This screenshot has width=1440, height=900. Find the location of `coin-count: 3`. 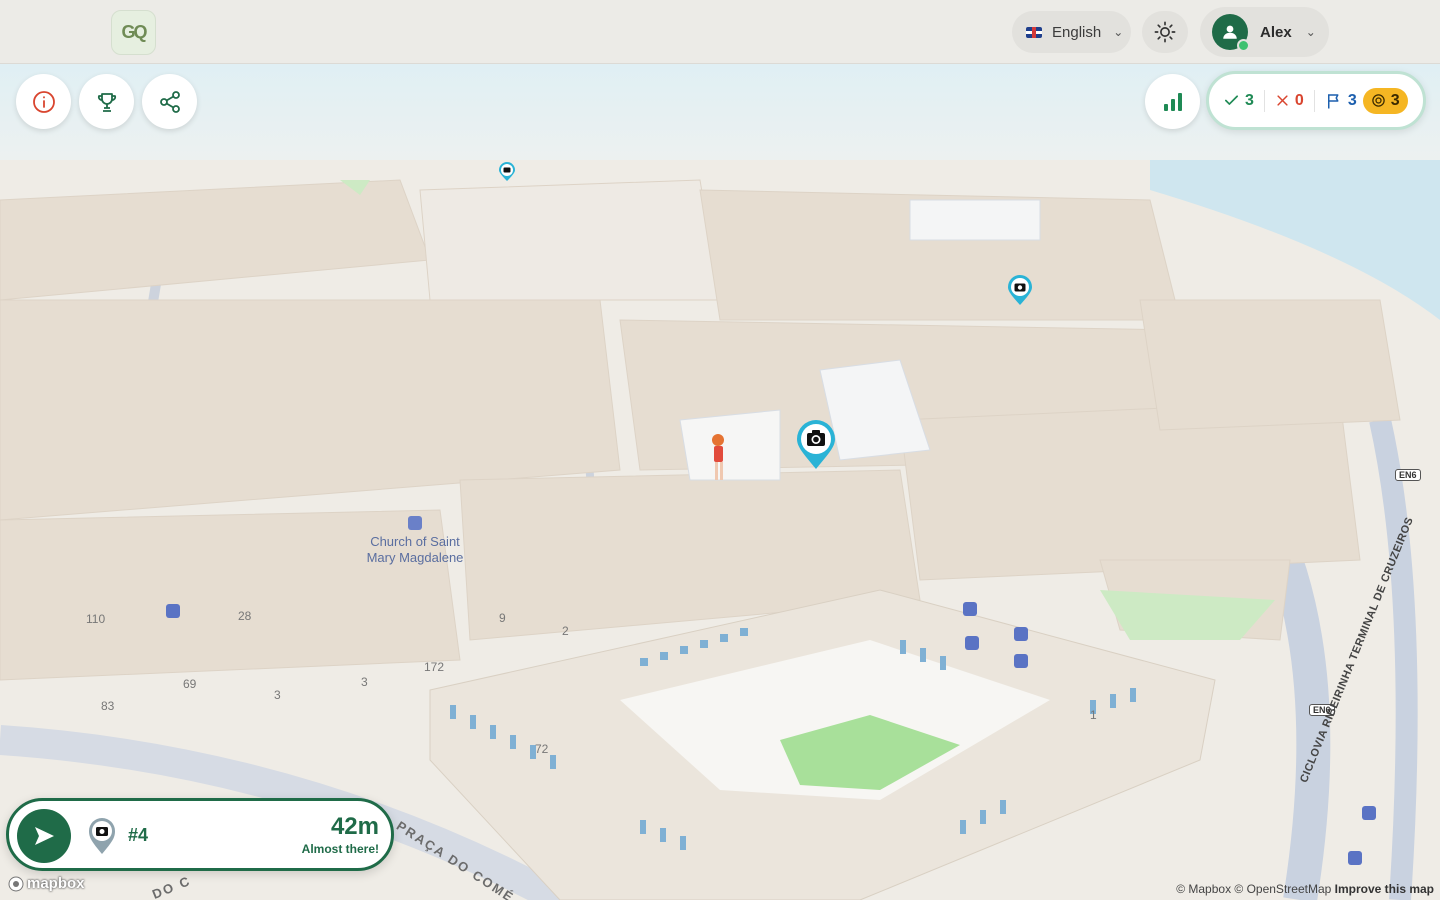

coin-count: 3 is located at coordinates (1385, 100).